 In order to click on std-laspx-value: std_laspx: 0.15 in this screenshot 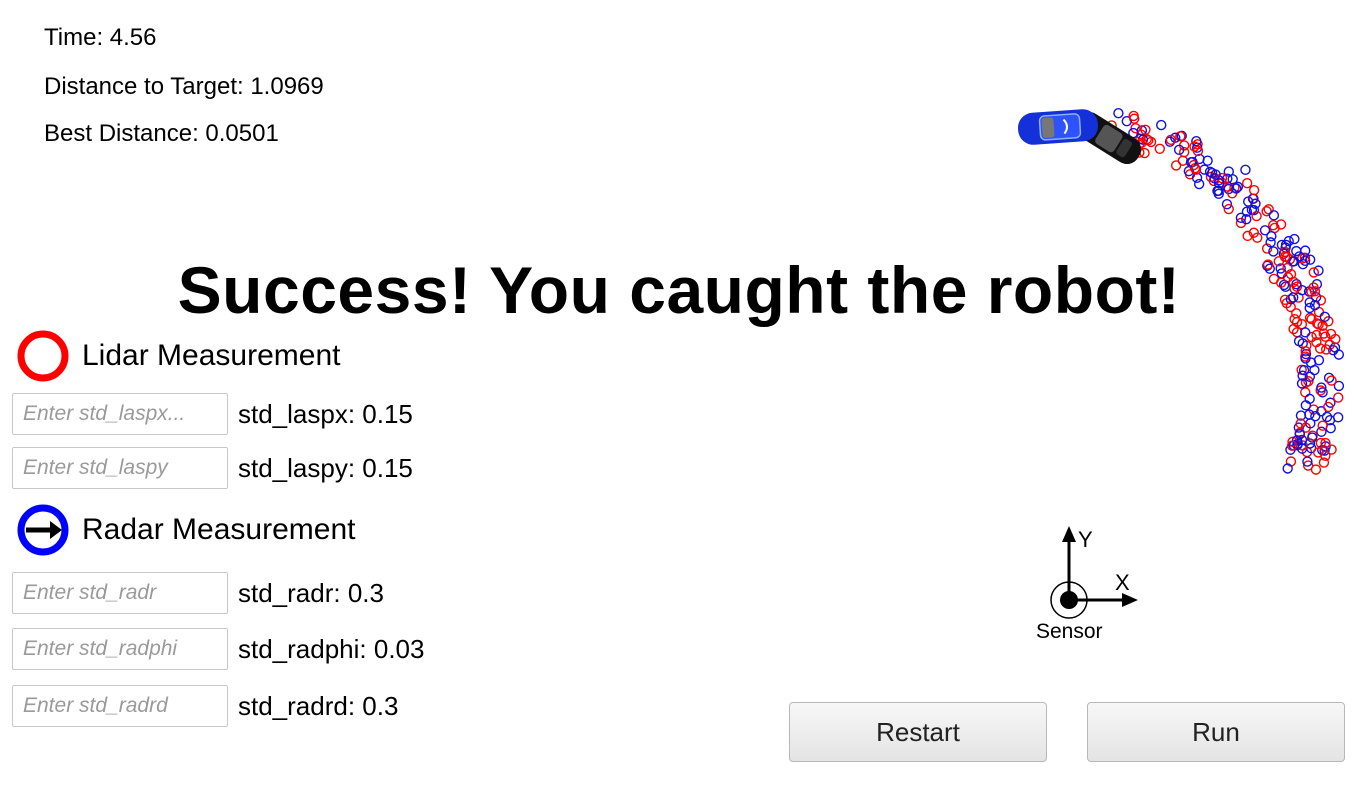, I will do `click(325, 414)`.